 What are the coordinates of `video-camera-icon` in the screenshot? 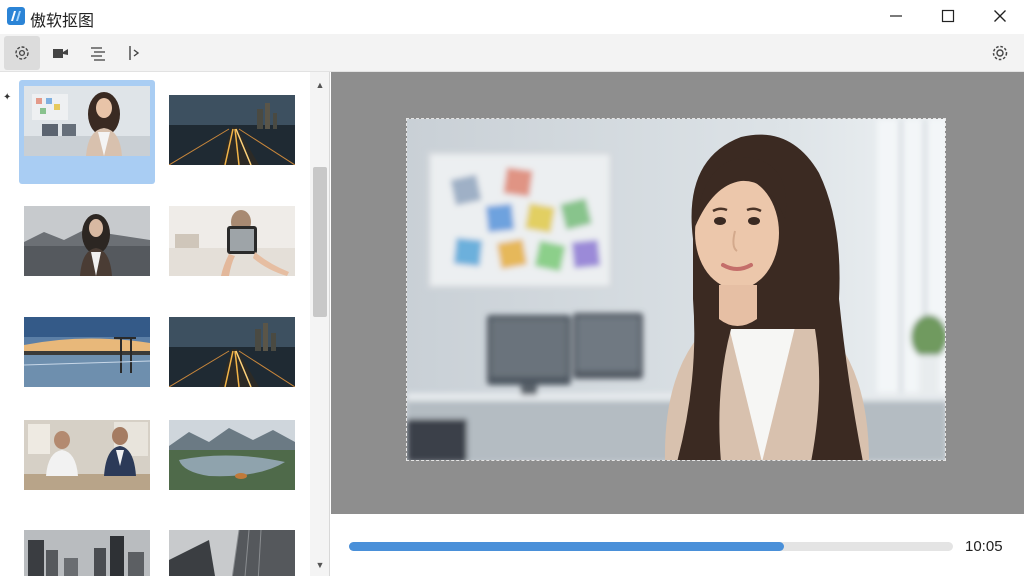 It's located at (60, 53).